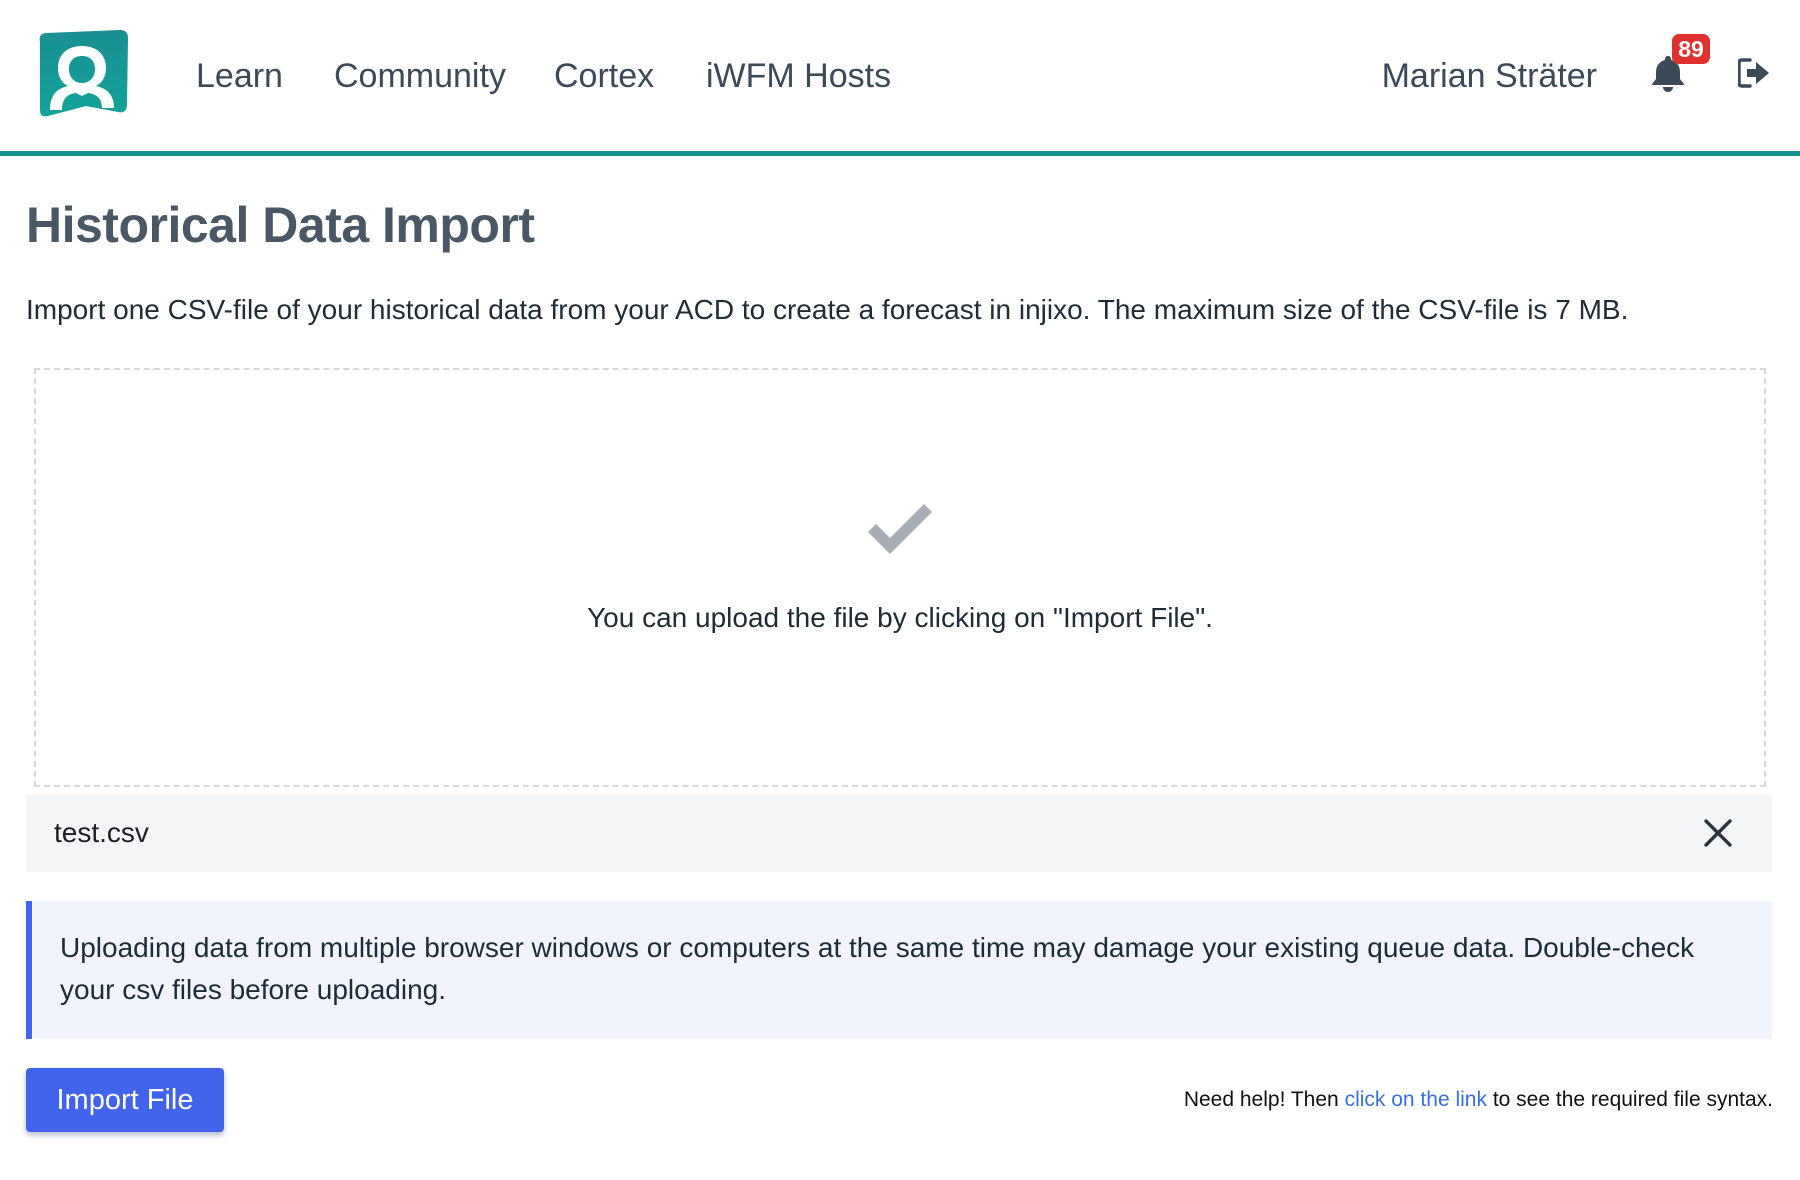 The width and height of the screenshot is (1800, 1180). I want to click on selected-file-row: test.csv, so click(899, 833).